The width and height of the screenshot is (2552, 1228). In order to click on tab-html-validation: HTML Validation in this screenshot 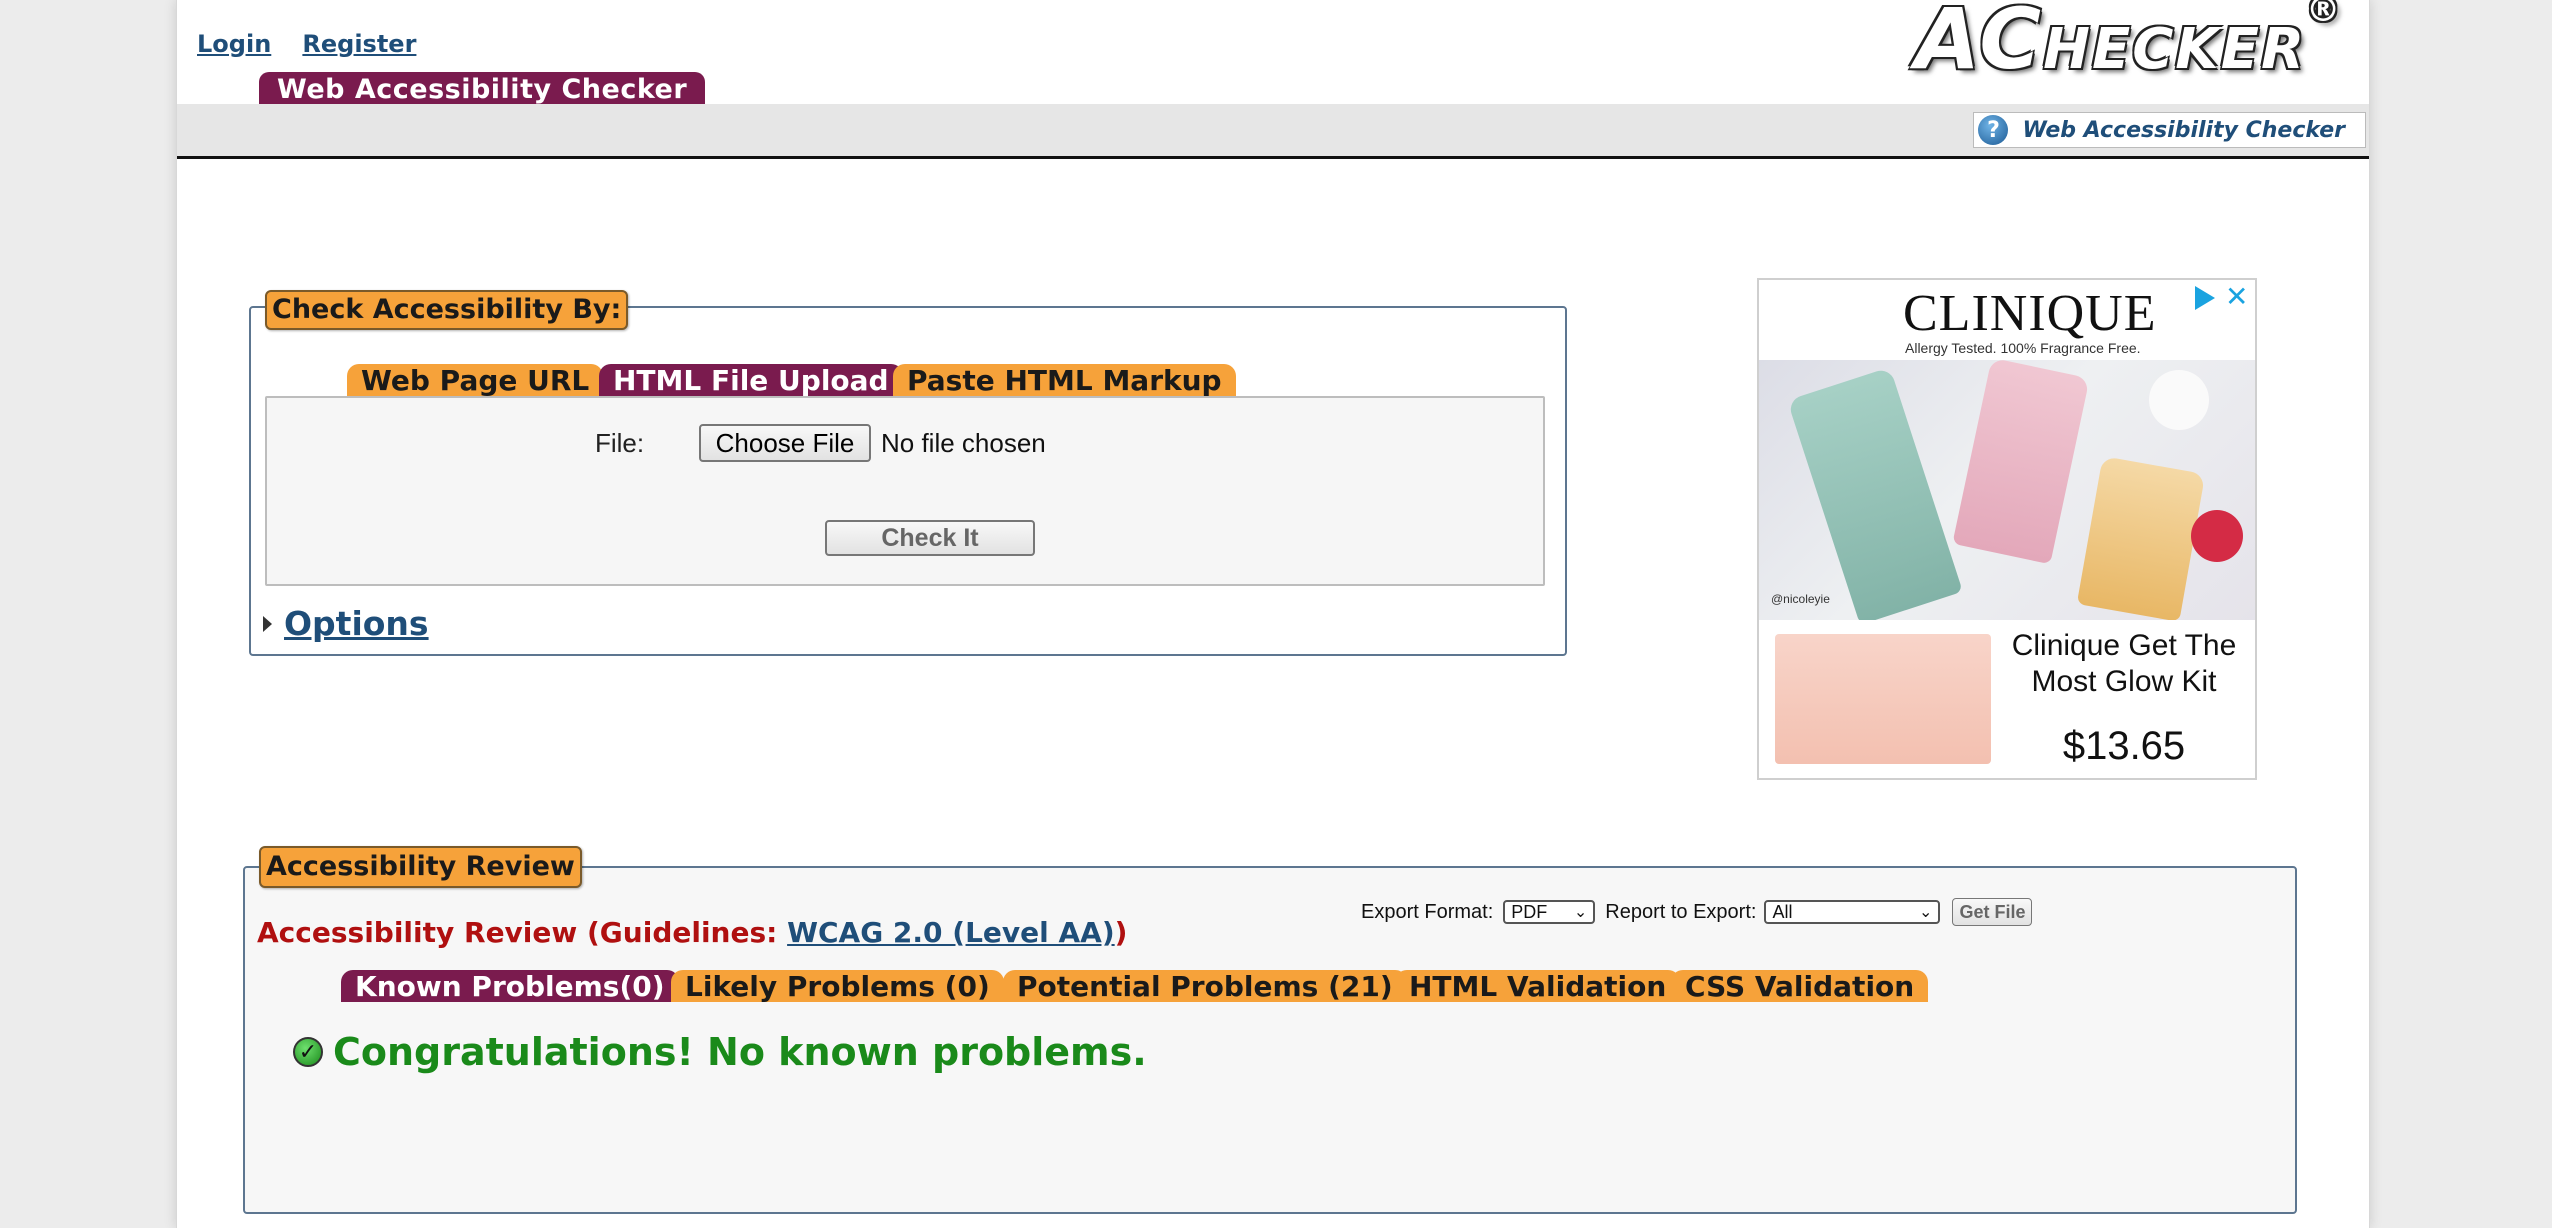, I will do `click(1538, 986)`.